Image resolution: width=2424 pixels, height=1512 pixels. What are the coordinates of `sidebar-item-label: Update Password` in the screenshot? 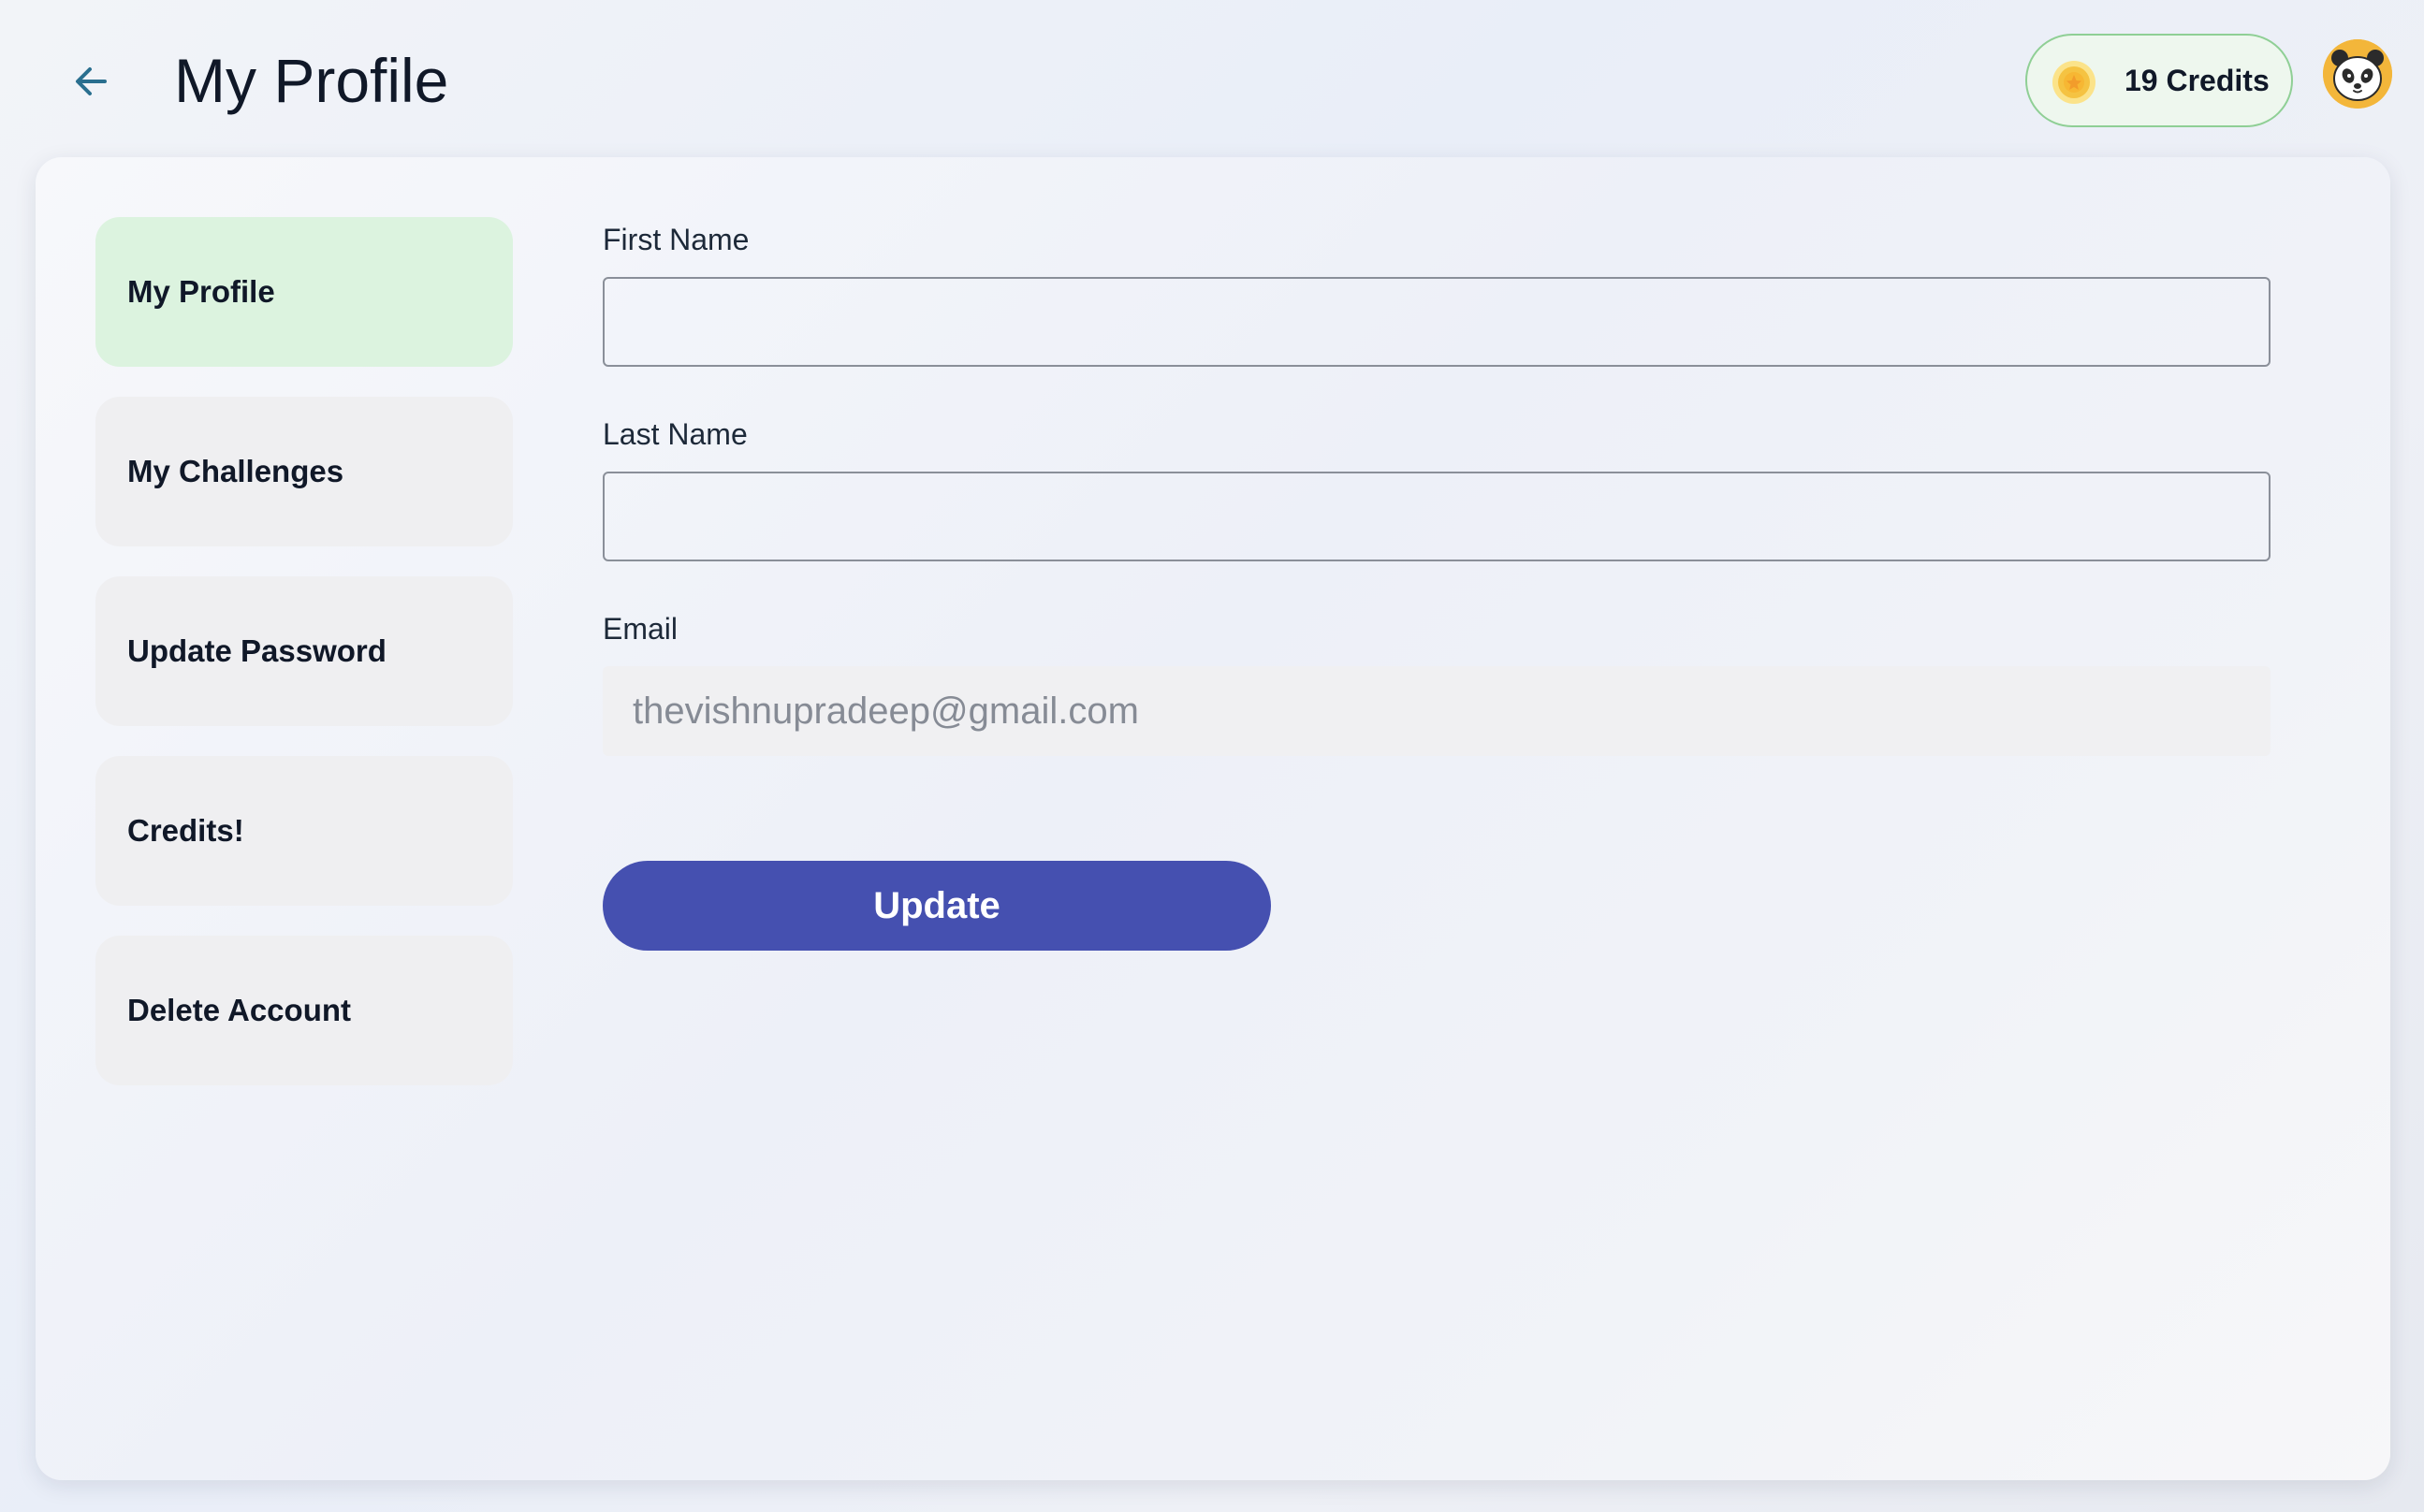 It's located at (257, 650).